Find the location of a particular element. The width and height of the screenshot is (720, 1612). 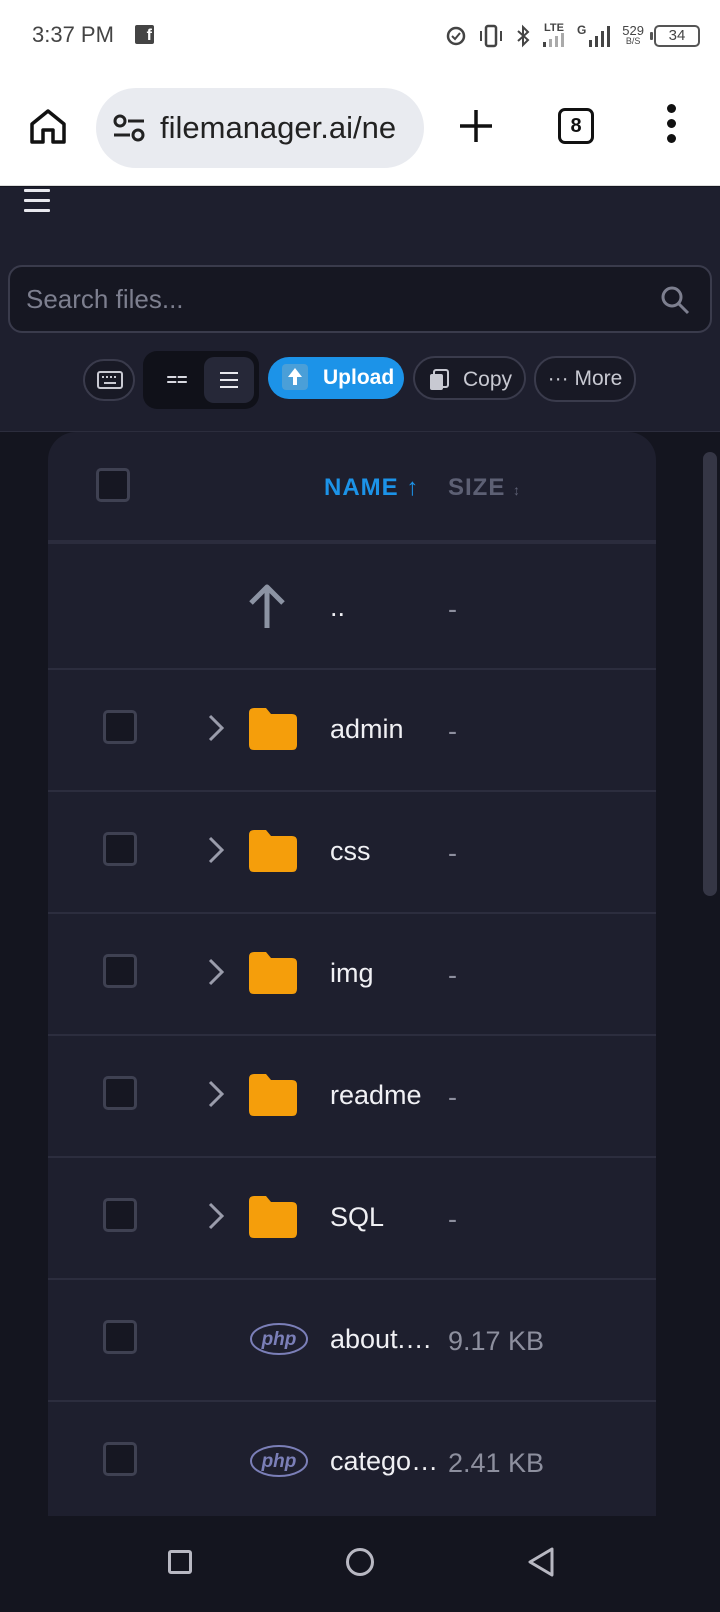

file-name: img is located at coordinates (352, 973).